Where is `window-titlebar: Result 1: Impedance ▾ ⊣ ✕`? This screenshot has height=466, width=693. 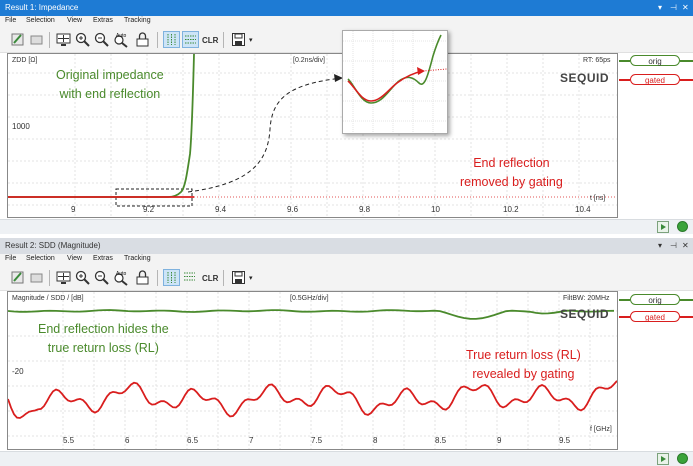
window-titlebar: Result 1: Impedance ▾ ⊣ ✕ is located at coordinates (346, 8).